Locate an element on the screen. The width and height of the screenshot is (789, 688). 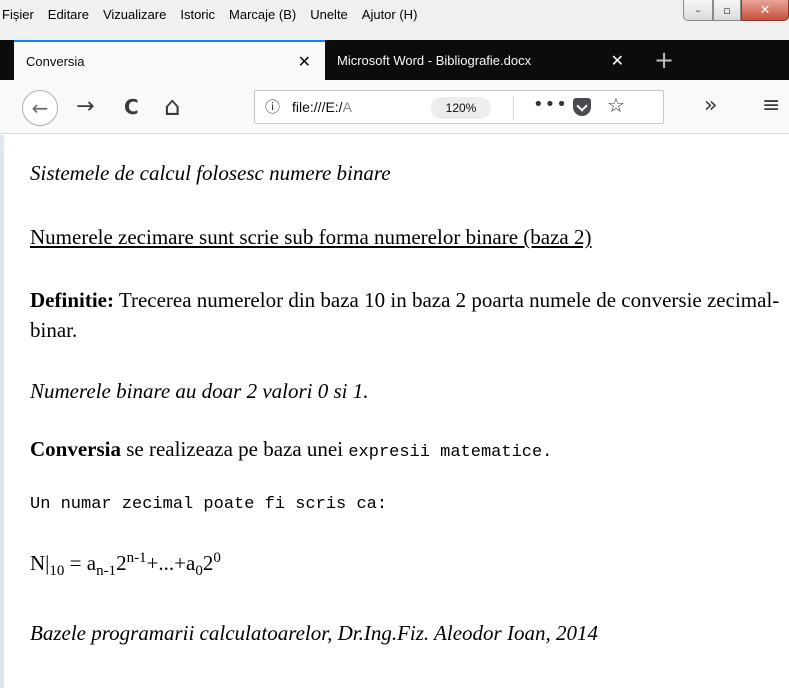
url-text: file:///E:/A is located at coordinates (337, 107).